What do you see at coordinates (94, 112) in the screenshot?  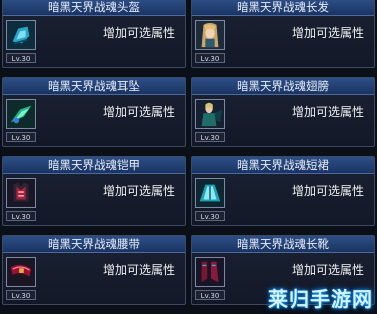 I see `item-card-earring: 暗黑天界战魂耳坠 Lv.30 增加可选属性` at bounding box center [94, 112].